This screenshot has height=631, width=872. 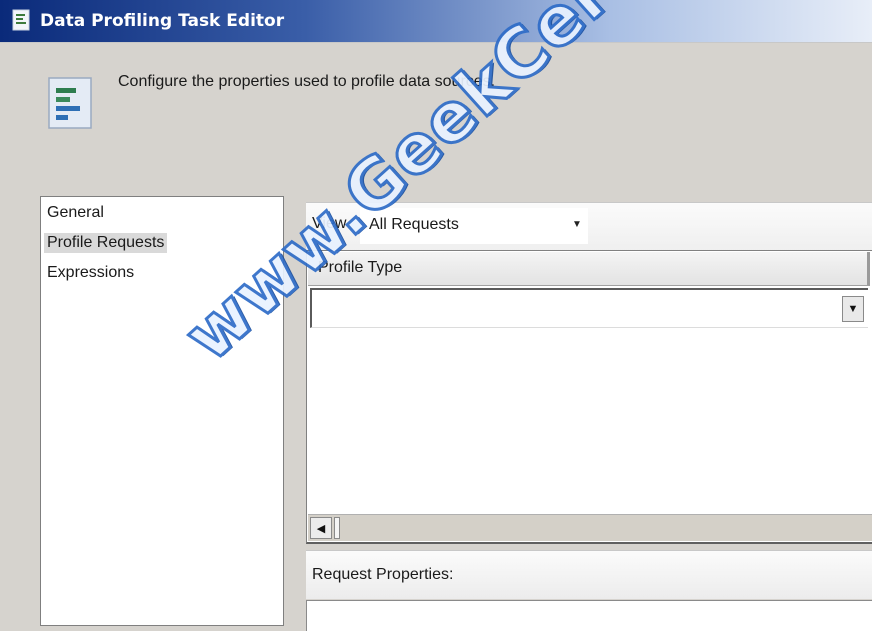 I want to click on view-label: View, so click(x=329, y=223).